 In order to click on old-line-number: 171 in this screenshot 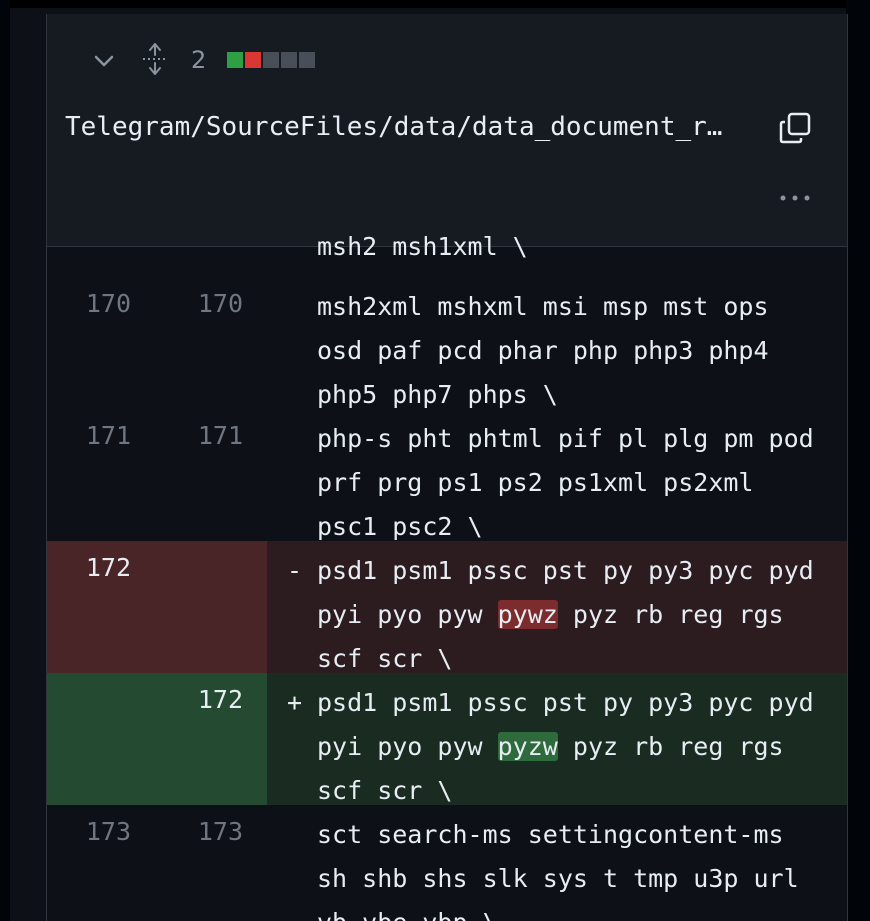, I will do `click(101, 435)`.